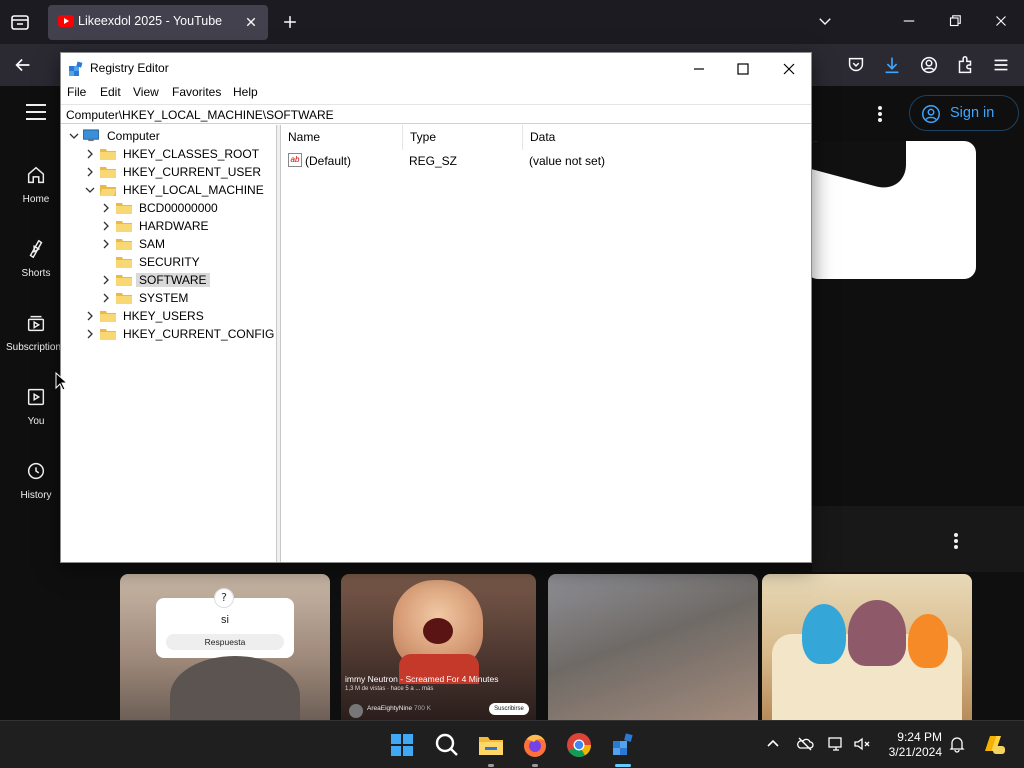  What do you see at coordinates (805, 744) in the screenshot?
I see `onedrive-icon` at bounding box center [805, 744].